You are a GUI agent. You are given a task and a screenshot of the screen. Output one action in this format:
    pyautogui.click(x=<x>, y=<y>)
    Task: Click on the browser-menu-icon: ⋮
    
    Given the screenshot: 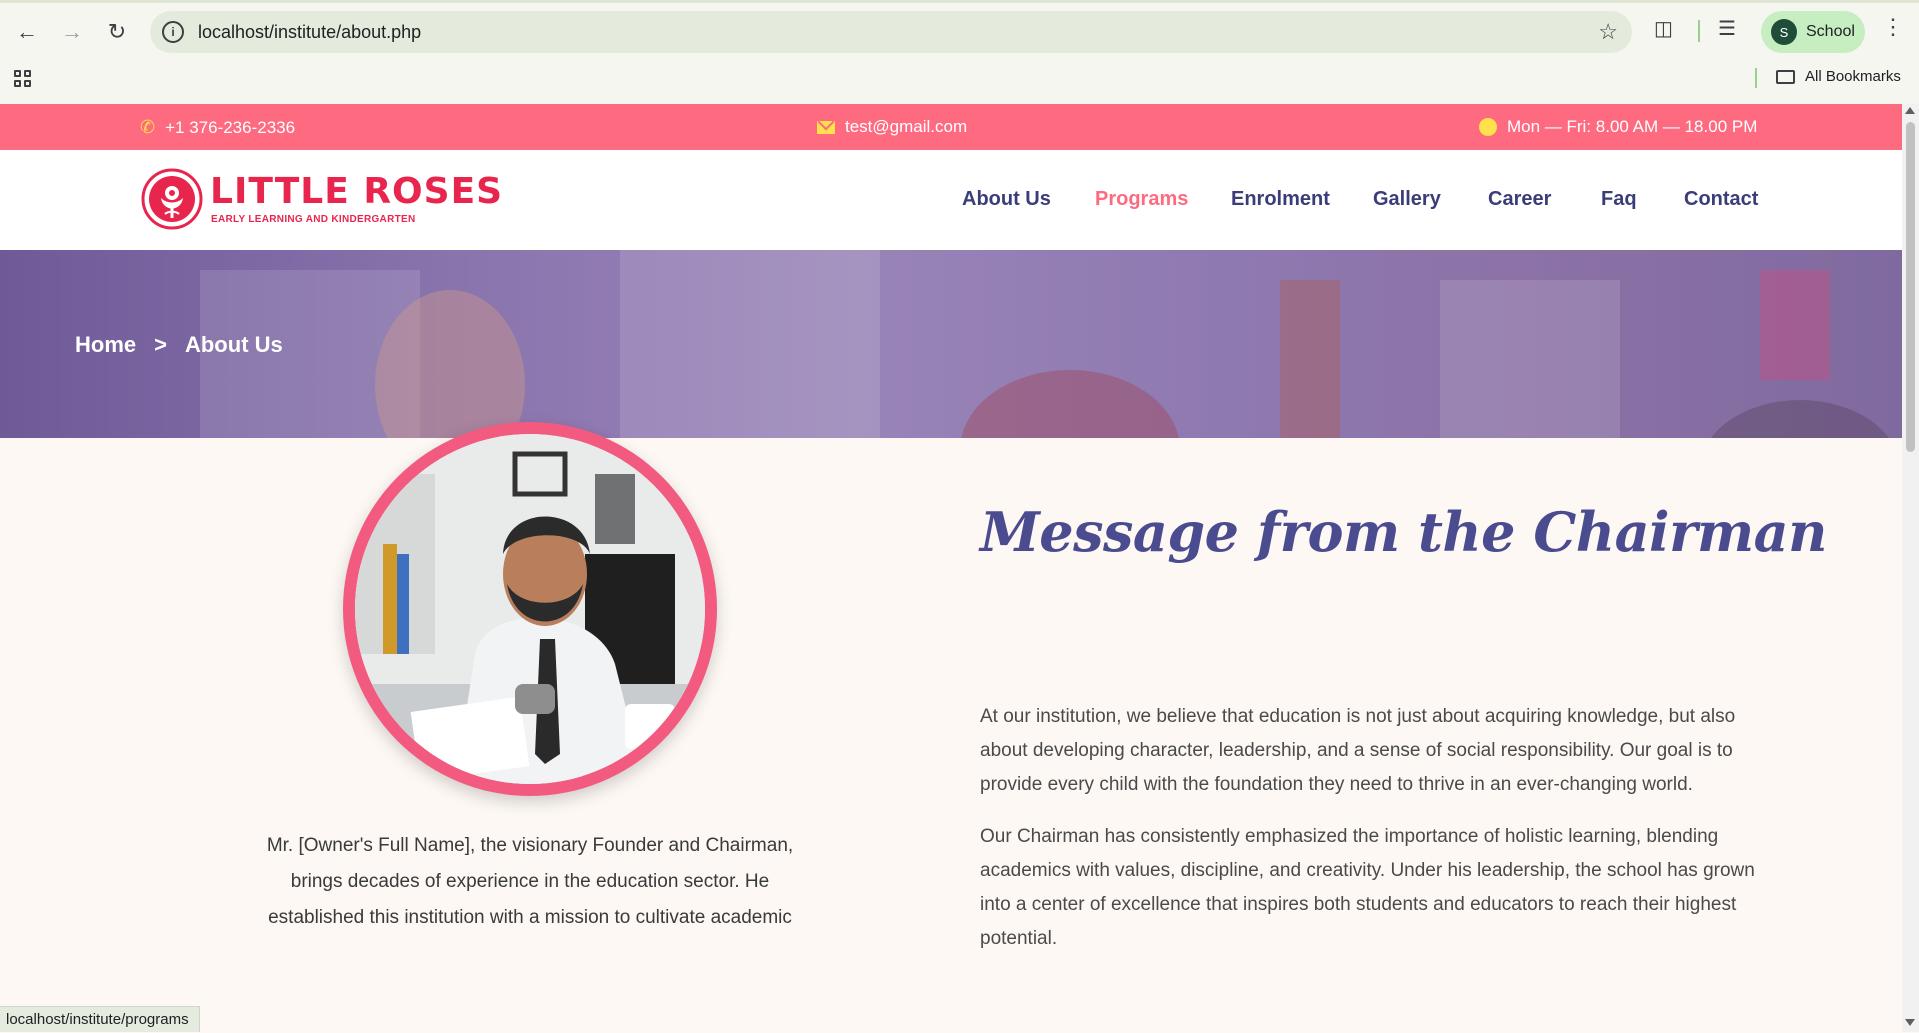 What is the action you would take?
    pyautogui.click(x=1893, y=27)
    